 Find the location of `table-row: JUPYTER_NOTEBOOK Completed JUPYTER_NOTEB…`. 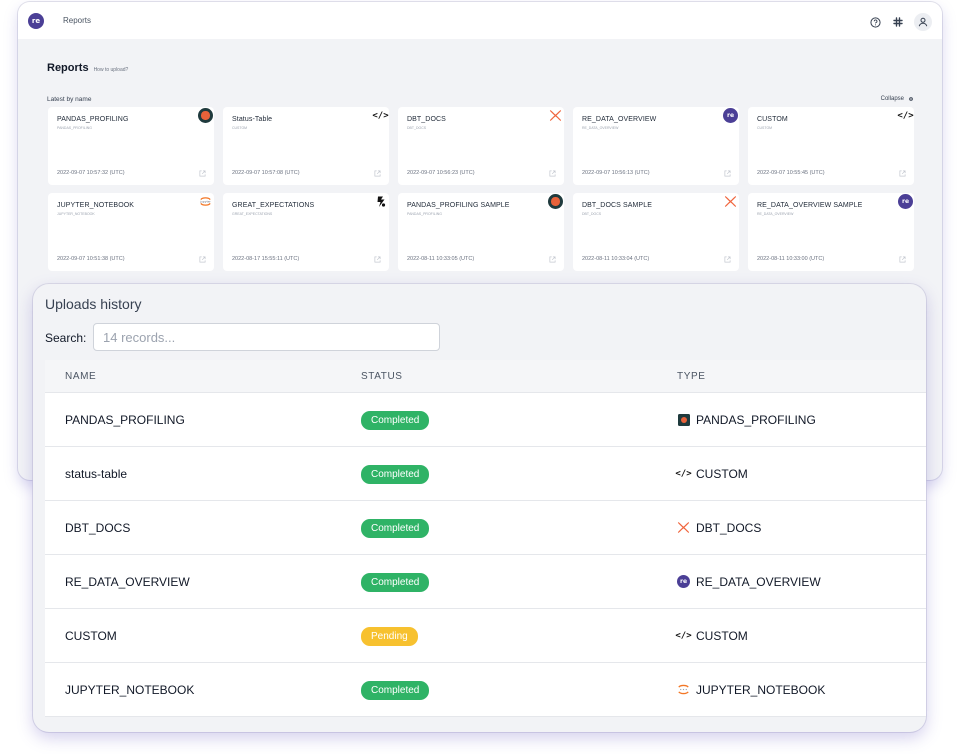

table-row: JUPYTER_NOTEBOOK Completed JUPYTER_NOTEB… is located at coordinates (485, 690).